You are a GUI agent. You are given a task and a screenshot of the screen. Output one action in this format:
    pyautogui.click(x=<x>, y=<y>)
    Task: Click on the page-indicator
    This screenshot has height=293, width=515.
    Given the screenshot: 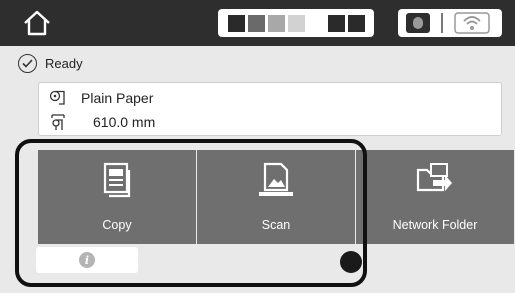 What is the action you would take?
    pyautogui.click(x=351, y=262)
    